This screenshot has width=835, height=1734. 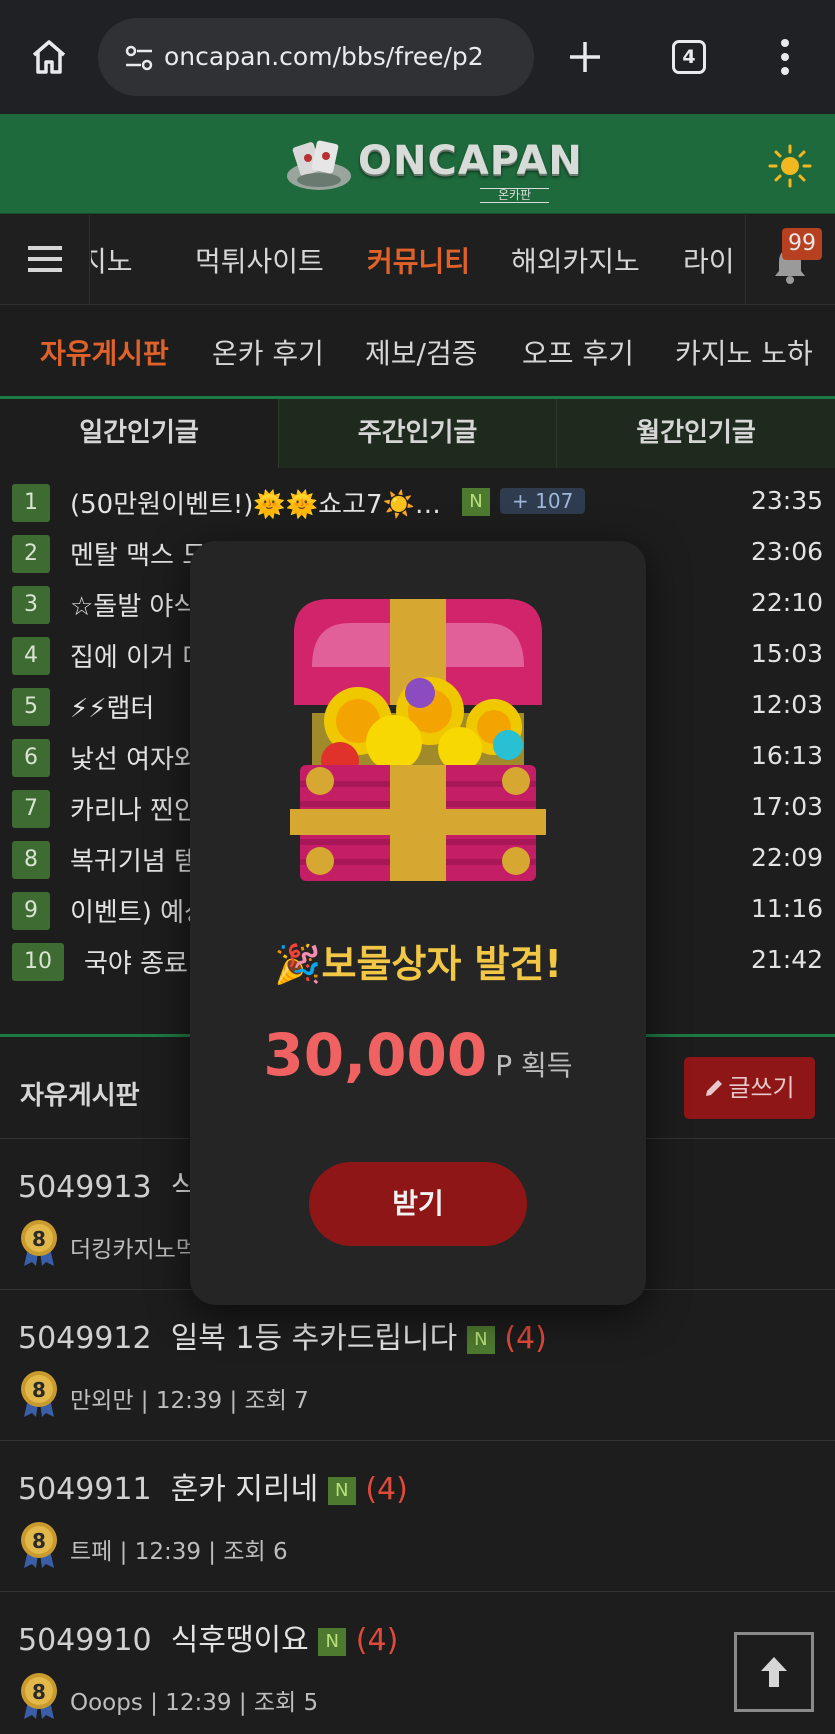 I want to click on reward-amount: 30,000, so click(x=375, y=1055).